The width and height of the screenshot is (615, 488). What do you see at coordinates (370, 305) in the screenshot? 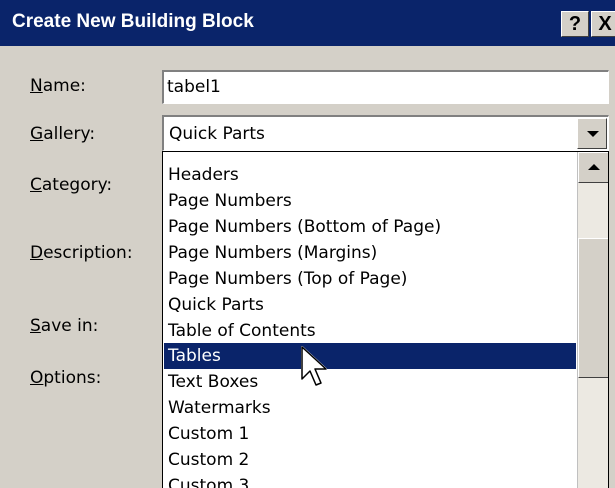
I see `list-item: Quick Parts` at bounding box center [370, 305].